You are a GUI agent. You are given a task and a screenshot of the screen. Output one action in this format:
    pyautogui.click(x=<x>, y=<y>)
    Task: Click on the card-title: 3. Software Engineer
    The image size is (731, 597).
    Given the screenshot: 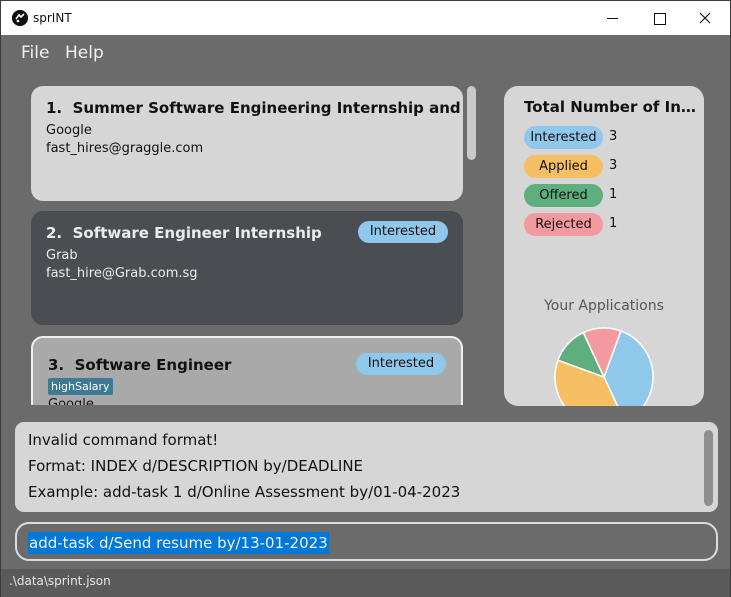 What is the action you would take?
    pyautogui.click(x=139, y=365)
    